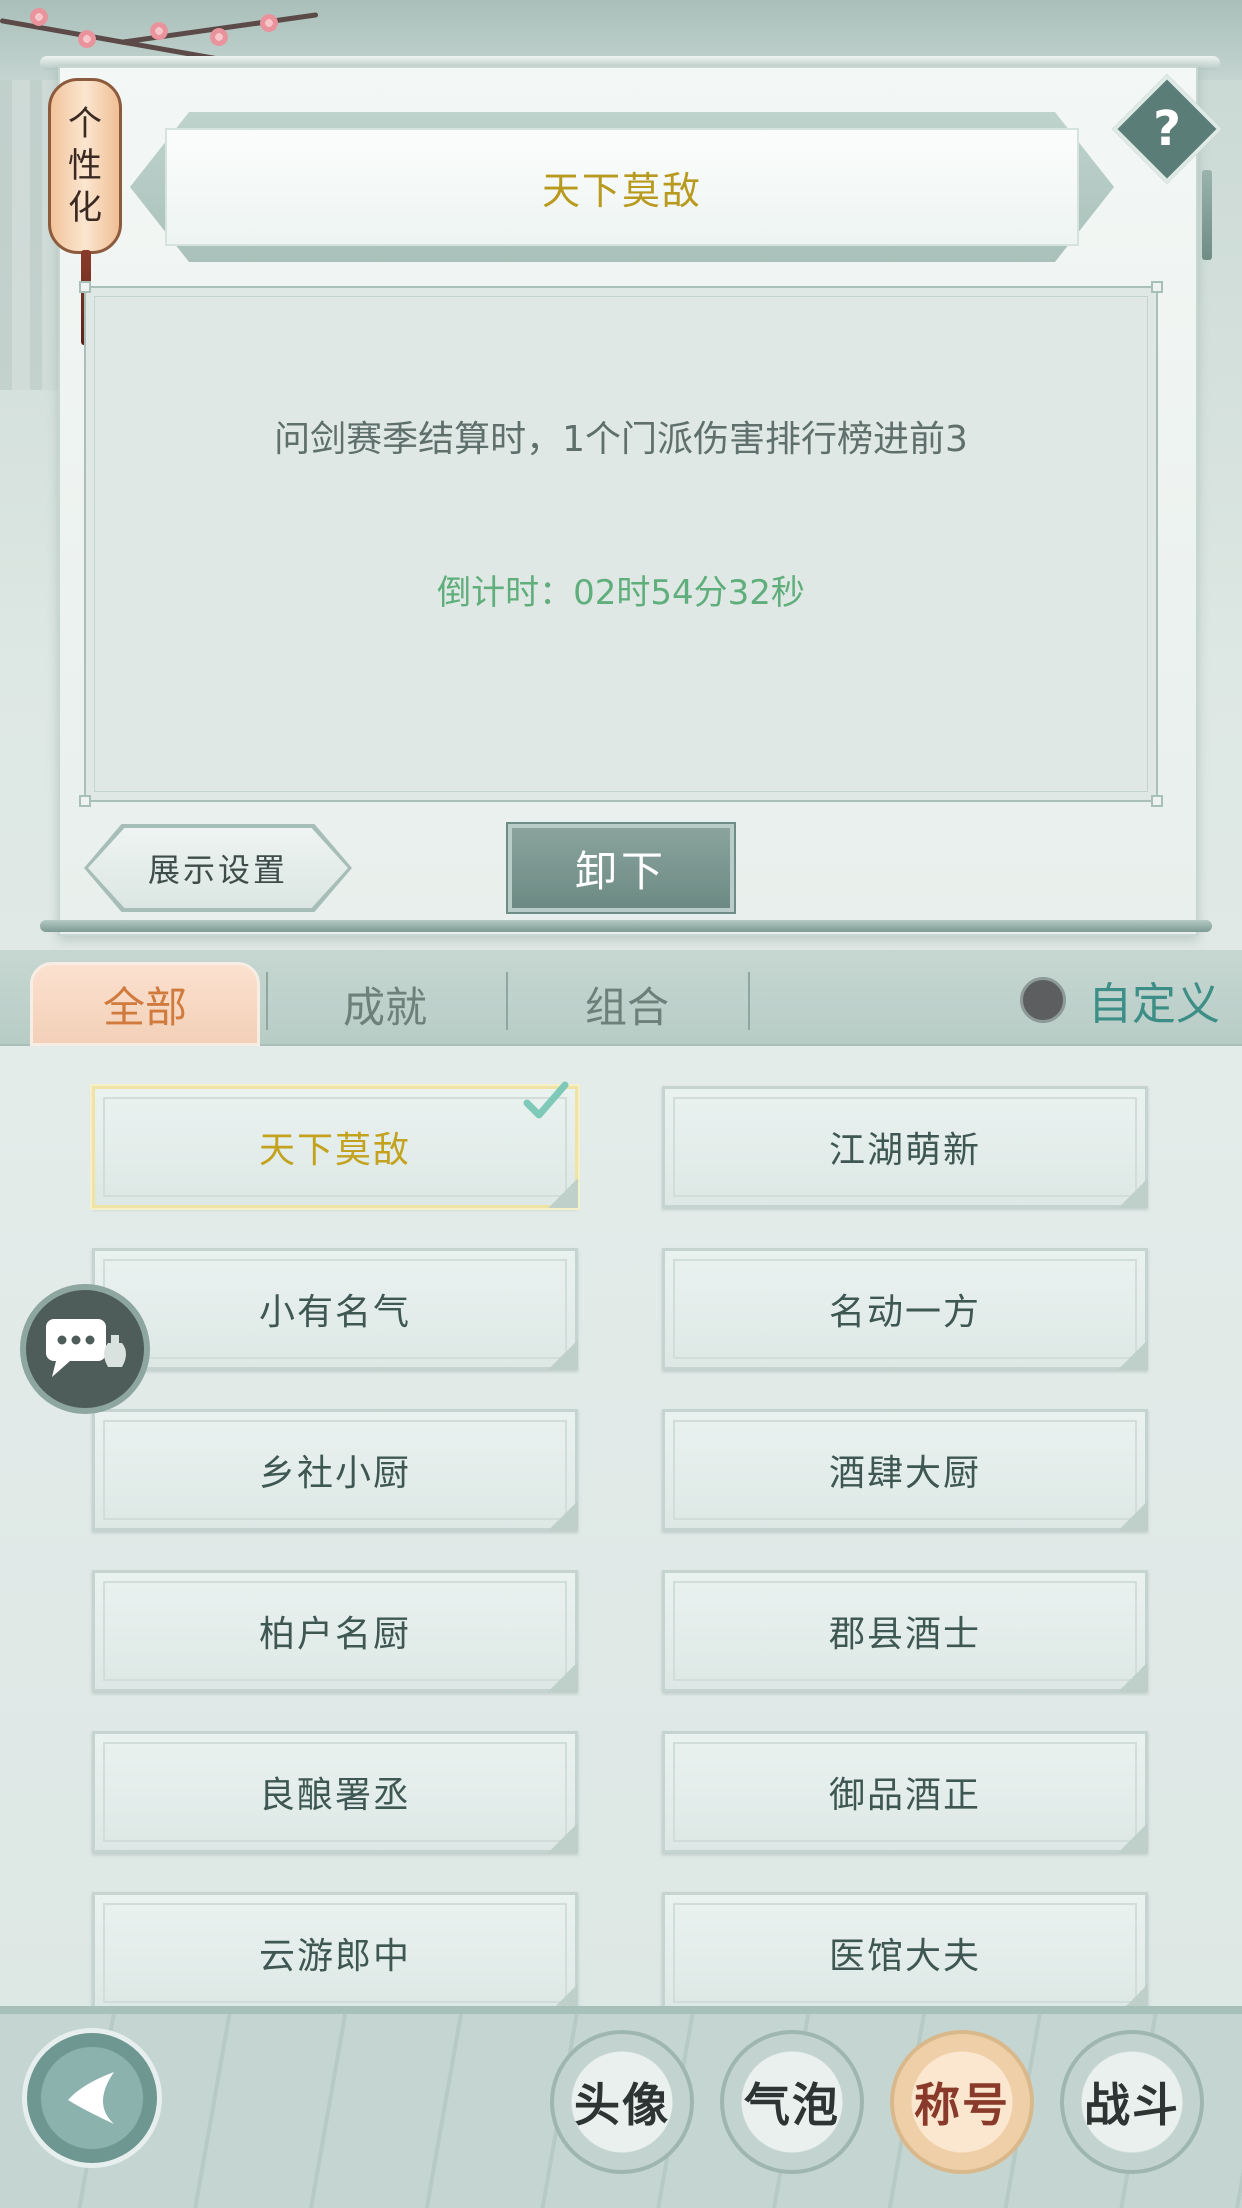  I want to click on help-icon: ?, so click(1167, 129).